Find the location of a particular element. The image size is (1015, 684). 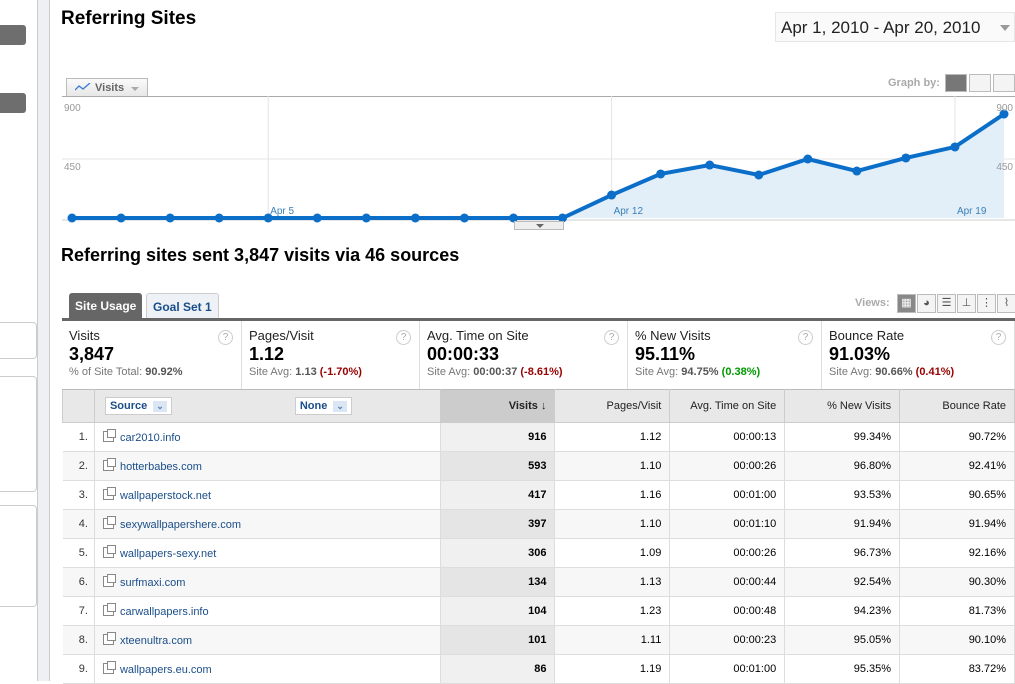

pivot-view-icon: ⌇ is located at coordinates (1006, 303).